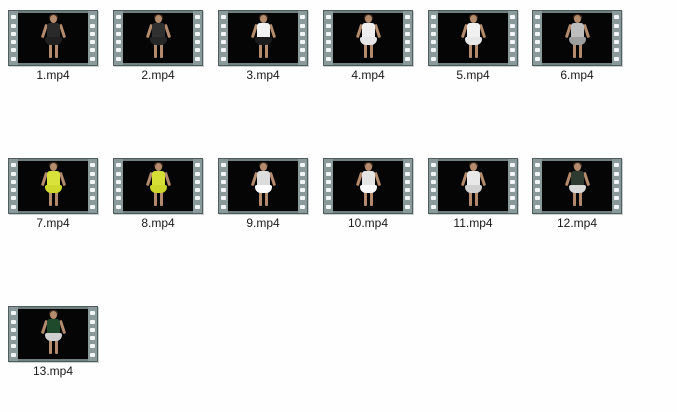  Describe the element at coordinates (473, 223) in the screenshot. I see `file-name-label: 11.mp4` at that location.